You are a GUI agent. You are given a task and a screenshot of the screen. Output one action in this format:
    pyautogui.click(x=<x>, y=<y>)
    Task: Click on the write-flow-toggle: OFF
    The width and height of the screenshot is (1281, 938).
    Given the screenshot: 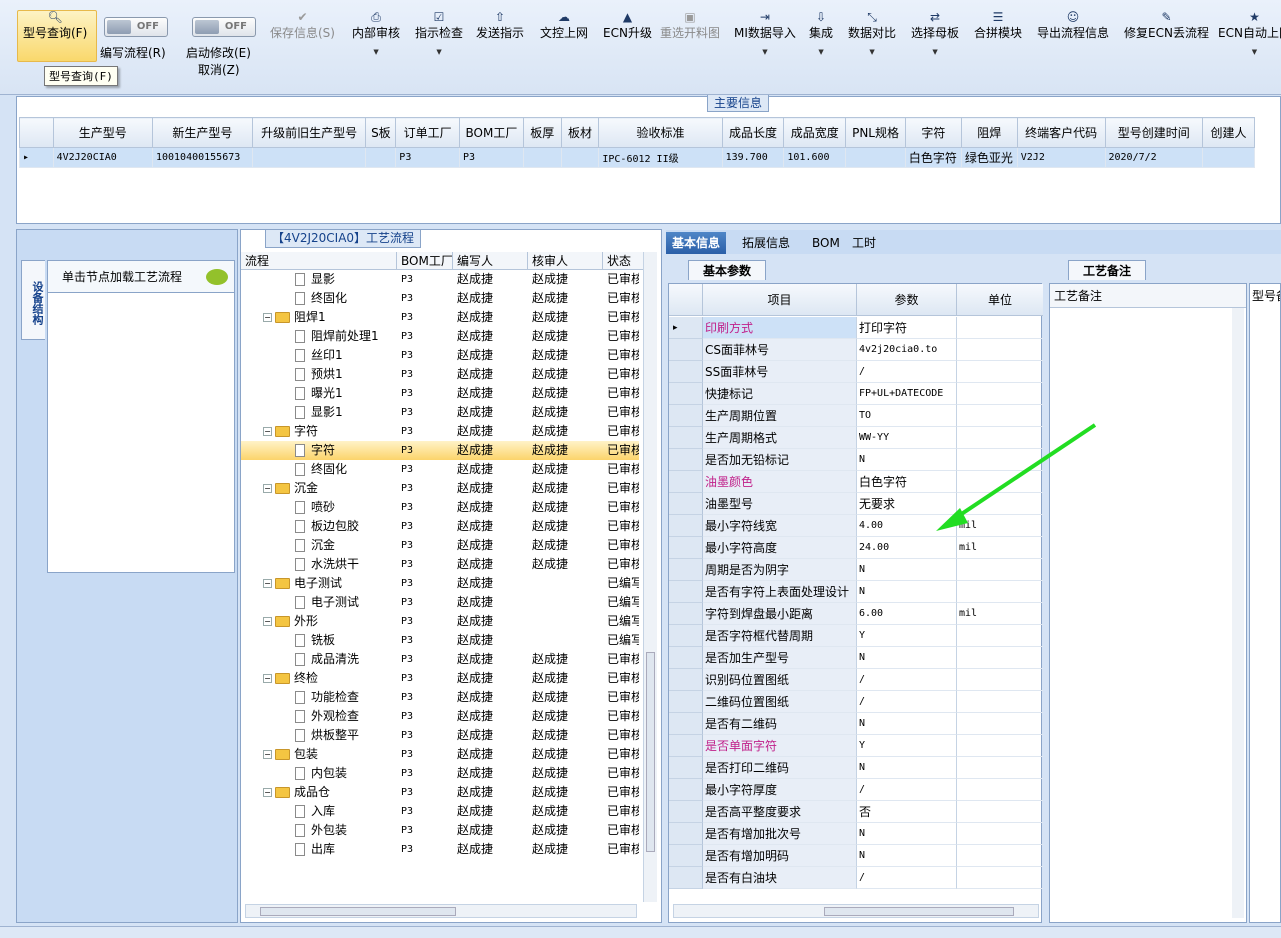 What is the action you would take?
    pyautogui.click(x=136, y=27)
    